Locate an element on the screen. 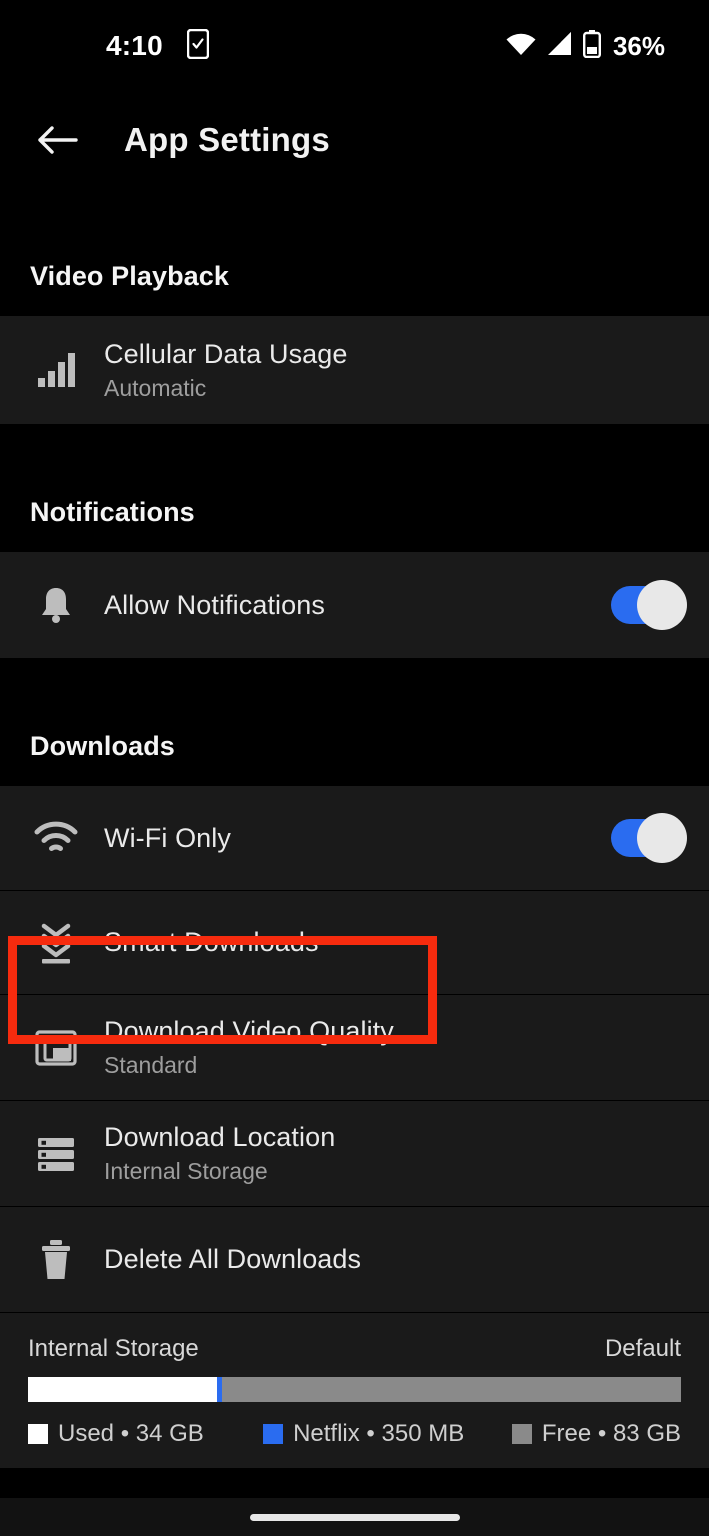 Image resolution: width=709 pixels, height=1536 pixels. row-title-allow-notifications: Allow Notifications is located at coordinates (214, 604).